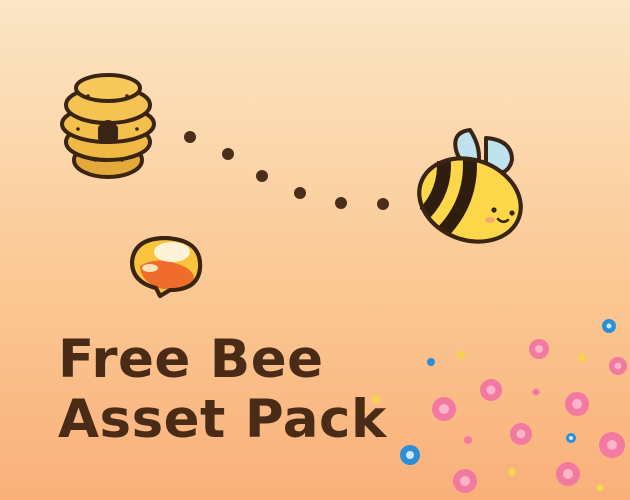 This screenshot has width=630, height=500. I want to click on title-line-1: Free Bee, so click(191, 359).